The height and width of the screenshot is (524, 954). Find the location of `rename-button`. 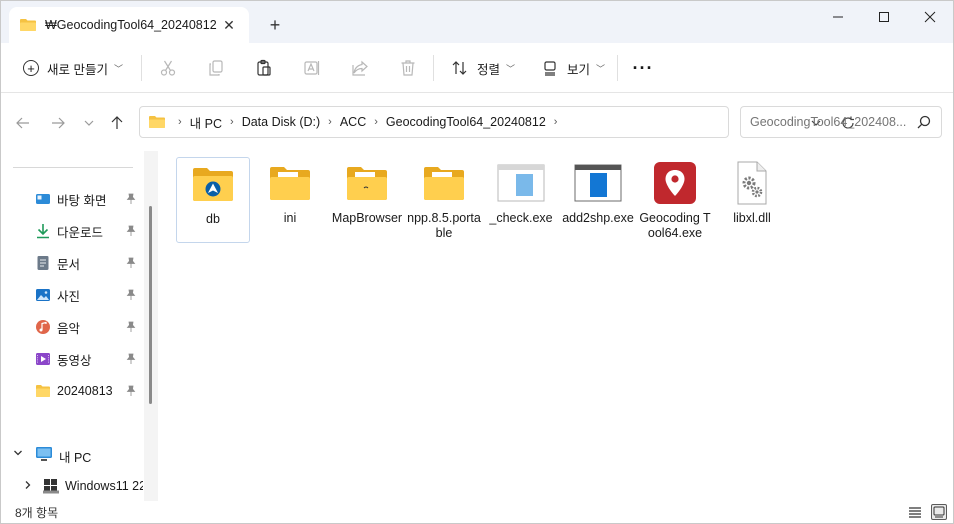

rename-button is located at coordinates (312, 68).